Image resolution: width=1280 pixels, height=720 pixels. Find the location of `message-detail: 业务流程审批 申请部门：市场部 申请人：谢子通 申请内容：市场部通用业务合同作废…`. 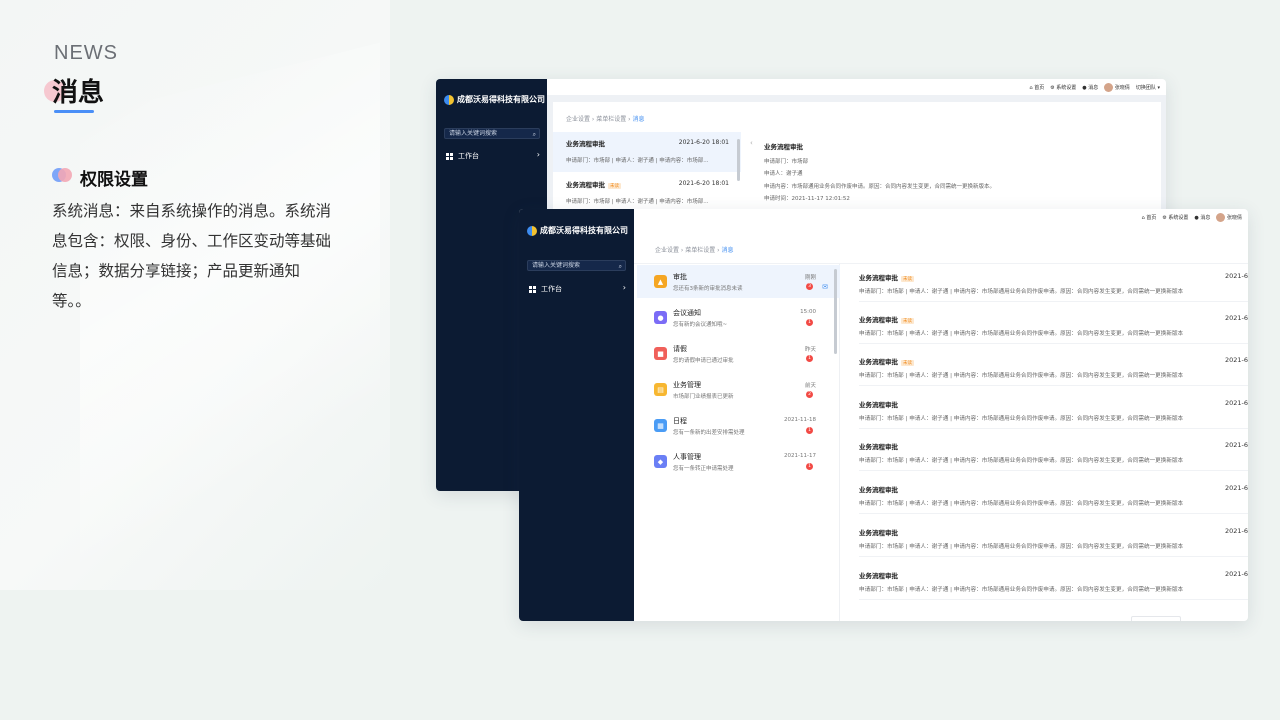

message-detail: 业务流程审批 申请部门：市场部 申请人：谢子通 申请内容：市场部通用业务合同作废… is located at coordinates (879, 173).